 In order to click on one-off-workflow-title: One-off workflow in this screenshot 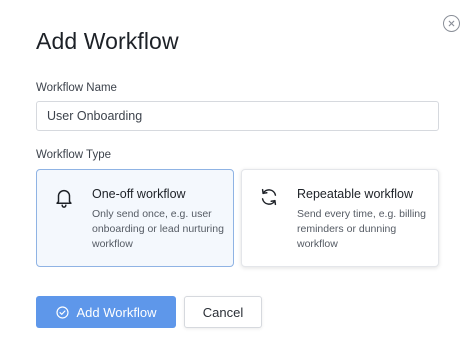, I will do `click(139, 194)`.